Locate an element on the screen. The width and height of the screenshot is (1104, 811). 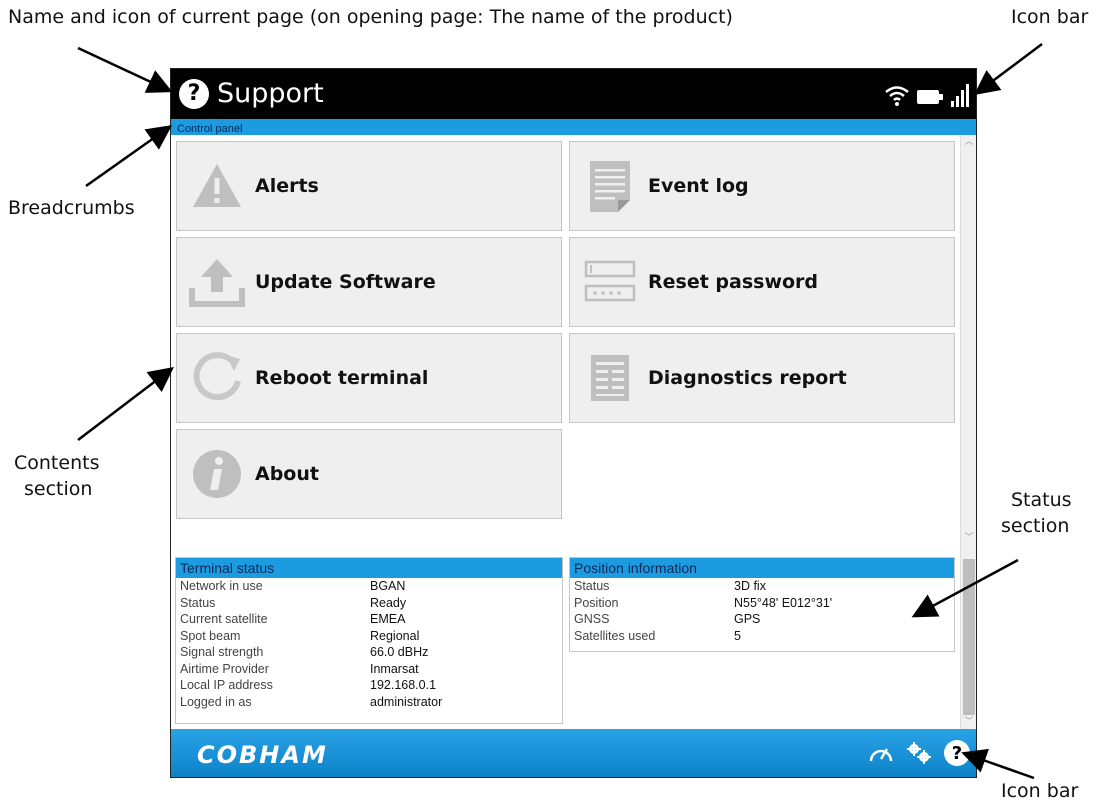
table-row: Status Ready is located at coordinates (293, 602).